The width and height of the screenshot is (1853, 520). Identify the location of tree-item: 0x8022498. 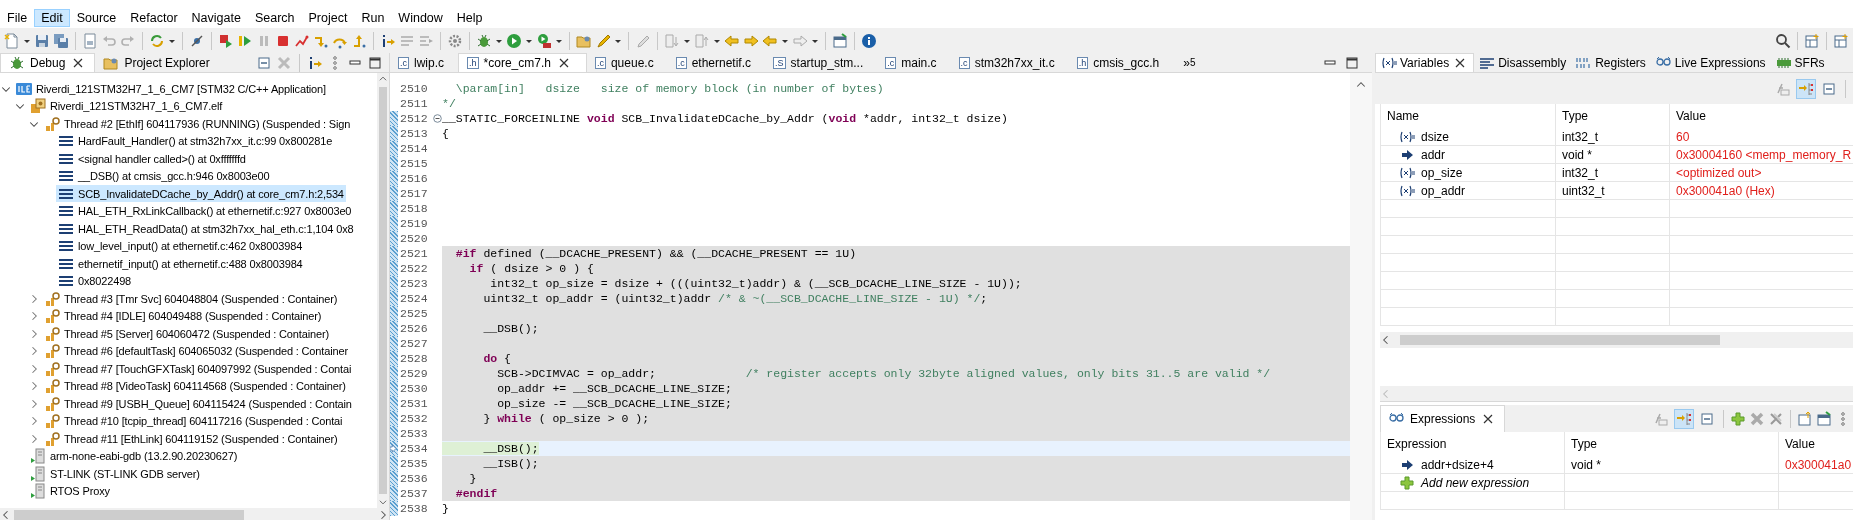
(95, 281).